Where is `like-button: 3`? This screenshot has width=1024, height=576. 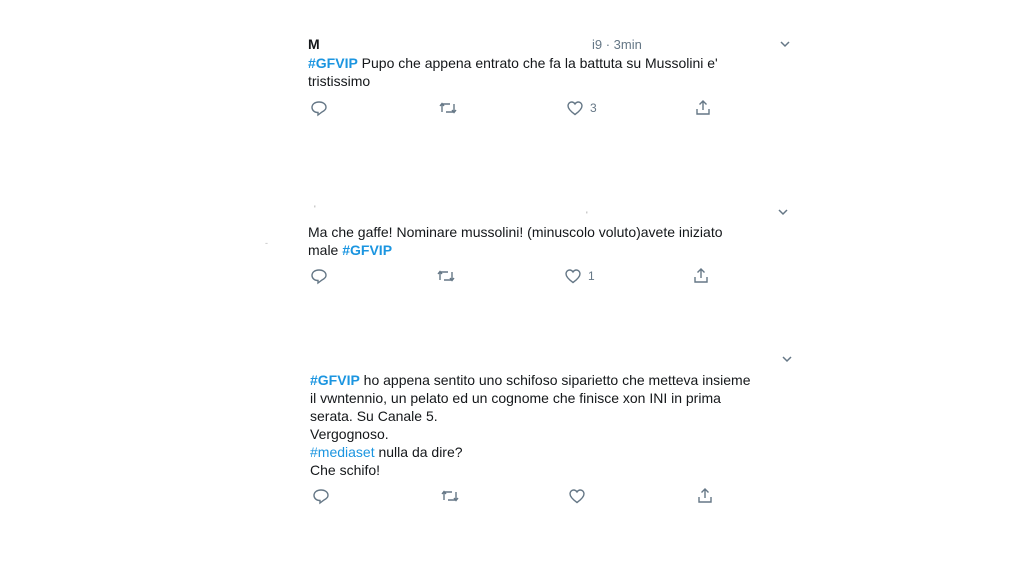
like-button: 3 is located at coordinates (581, 108).